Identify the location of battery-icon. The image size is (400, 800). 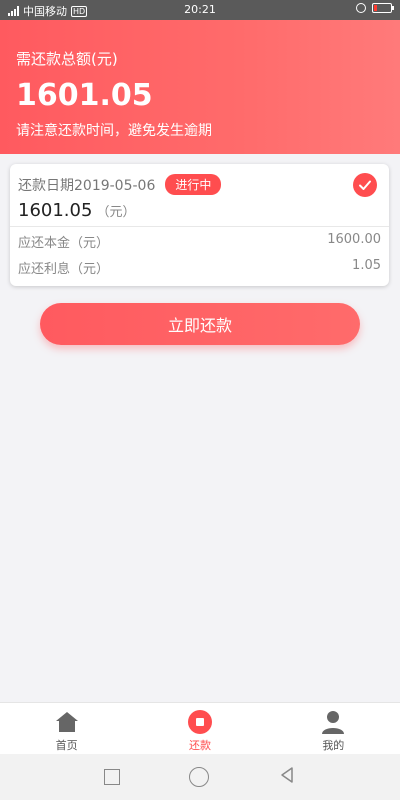
(383, 8).